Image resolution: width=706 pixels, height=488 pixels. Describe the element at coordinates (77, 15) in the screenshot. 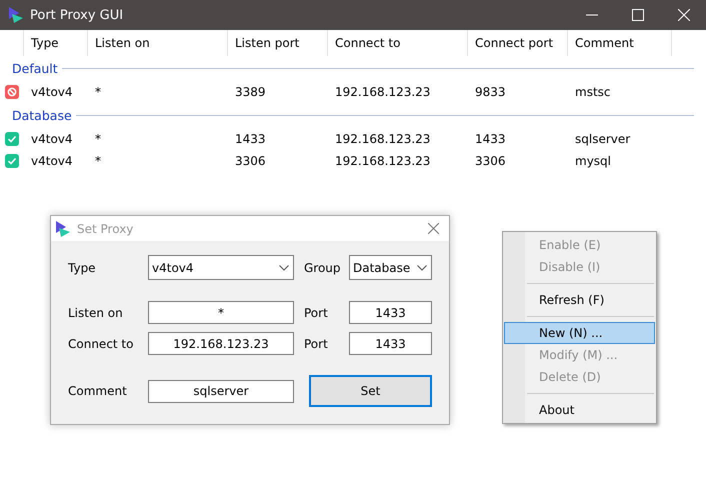

I see `window-title: Port Proxy GUI` at that location.